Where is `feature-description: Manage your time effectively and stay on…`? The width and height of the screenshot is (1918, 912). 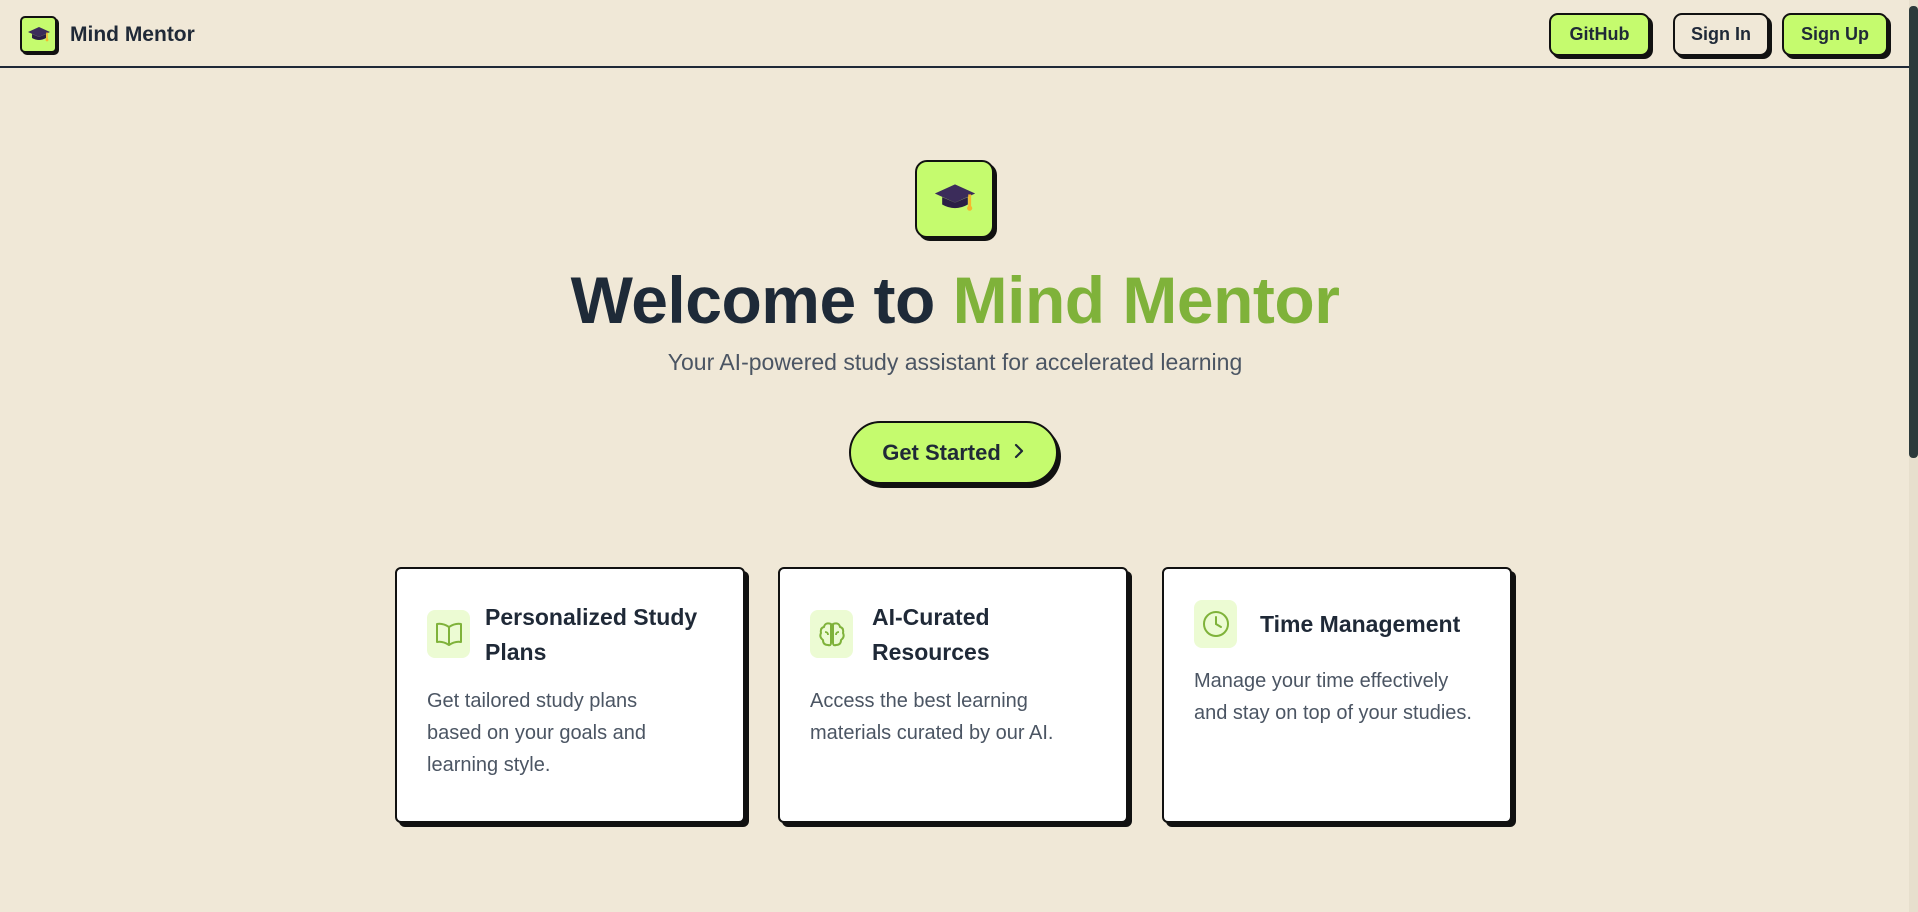
feature-description: Manage your time effectively and stay on… is located at coordinates (1333, 697).